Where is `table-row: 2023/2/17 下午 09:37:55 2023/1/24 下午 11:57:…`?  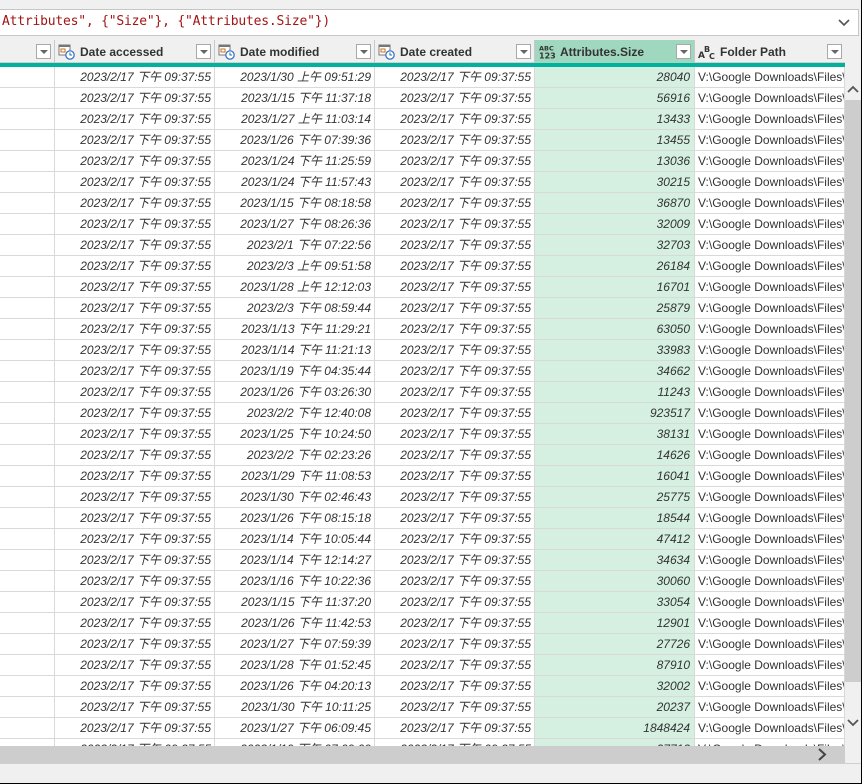 table-row: 2023/2/17 下午 09:37:55 2023/1/24 下午 11:57:… is located at coordinates (422, 182).